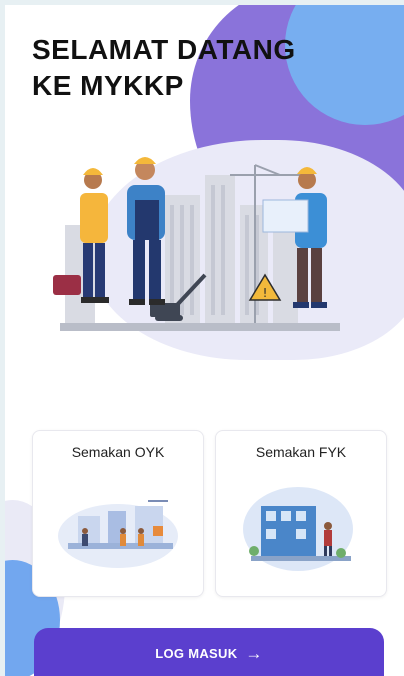 This screenshot has height=676, width=404. Describe the element at coordinates (197, 68) in the screenshot. I see `page-title: SELAMAT DATANG KE MYKKP` at that location.